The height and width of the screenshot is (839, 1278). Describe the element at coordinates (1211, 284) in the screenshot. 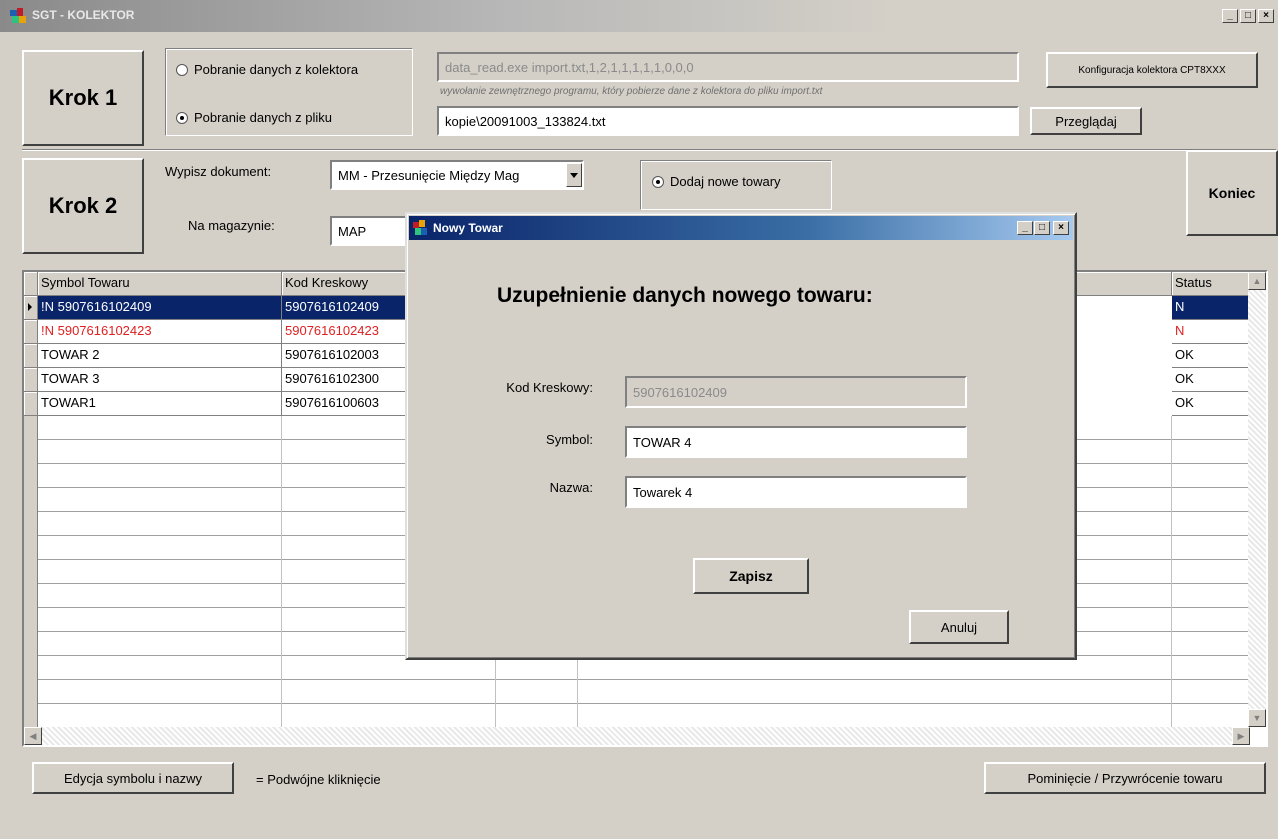

I see `column-header-status: Status` at that location.